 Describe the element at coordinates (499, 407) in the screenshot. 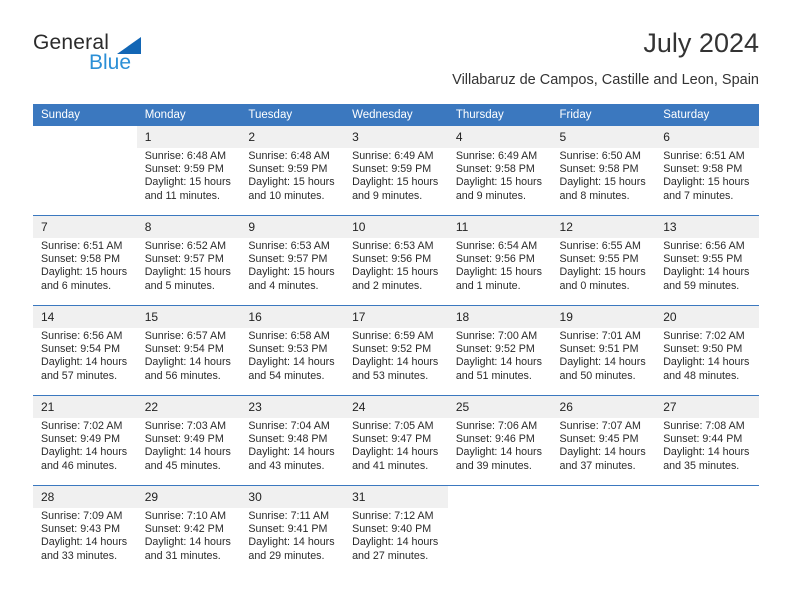

I see `day-number: 25` at that location.